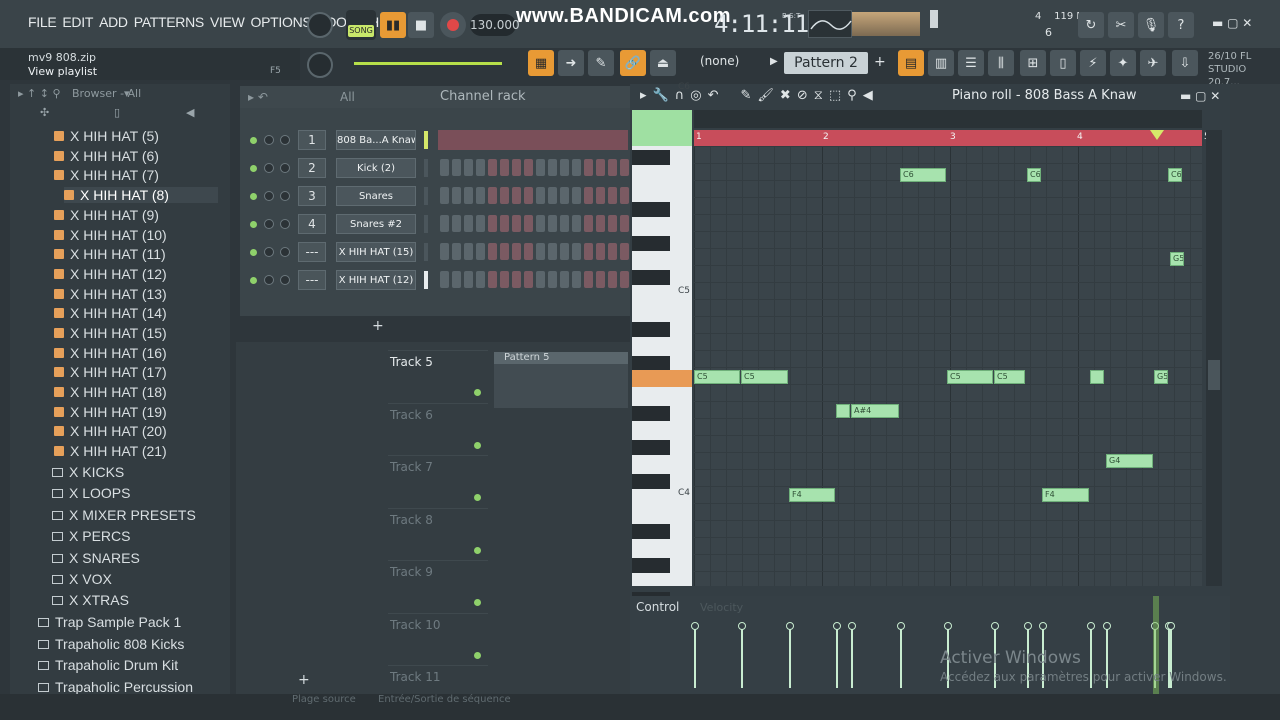 This screenshot has height=720, width=1280. I want to click on window-controls: ▬ ▢ ✕, so click(1232, 23).